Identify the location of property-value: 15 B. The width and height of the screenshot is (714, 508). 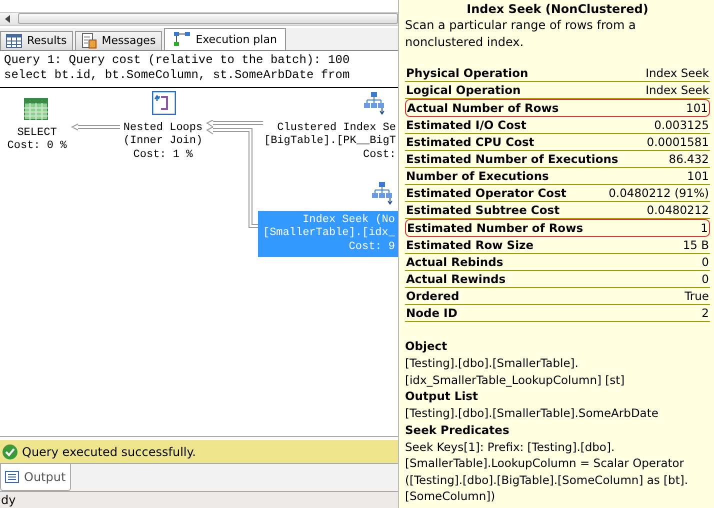
(695, 245).